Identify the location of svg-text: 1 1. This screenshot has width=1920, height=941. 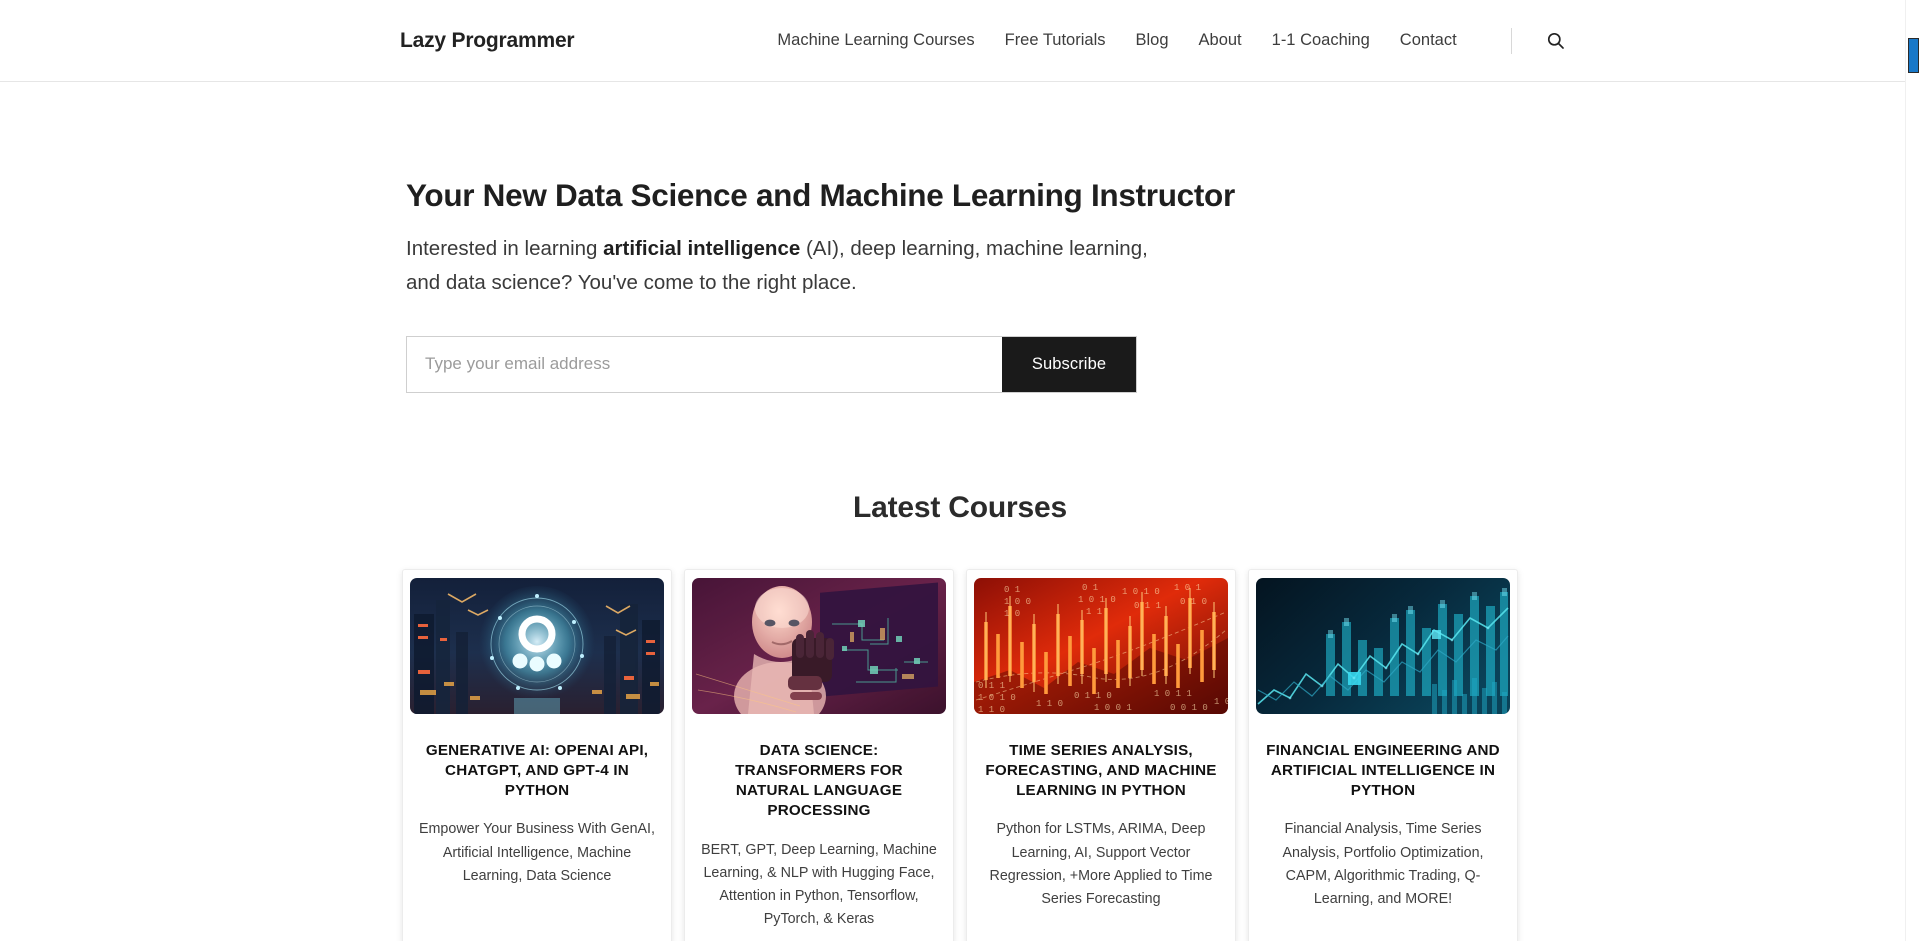
(1094, 612).